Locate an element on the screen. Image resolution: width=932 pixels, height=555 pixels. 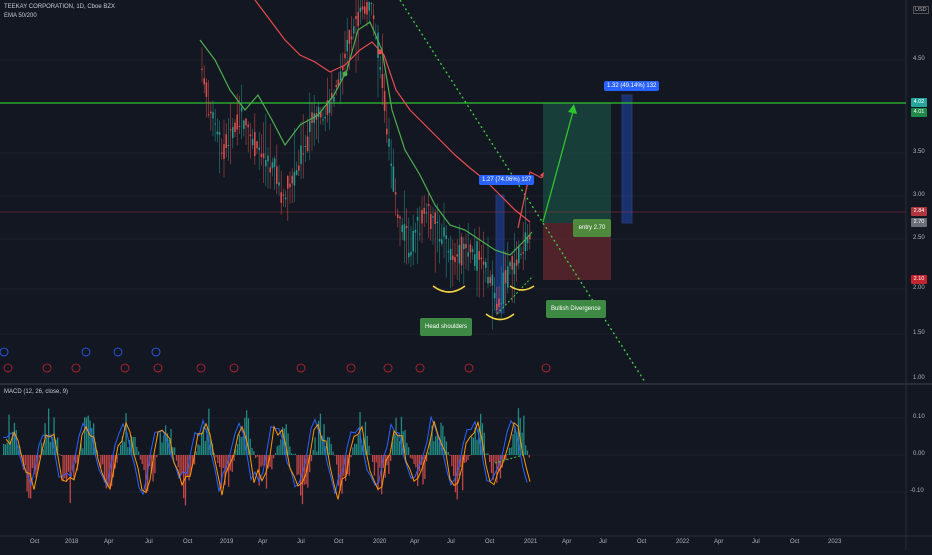
price-tick: 4.50 is located at coordinates (919, 59).